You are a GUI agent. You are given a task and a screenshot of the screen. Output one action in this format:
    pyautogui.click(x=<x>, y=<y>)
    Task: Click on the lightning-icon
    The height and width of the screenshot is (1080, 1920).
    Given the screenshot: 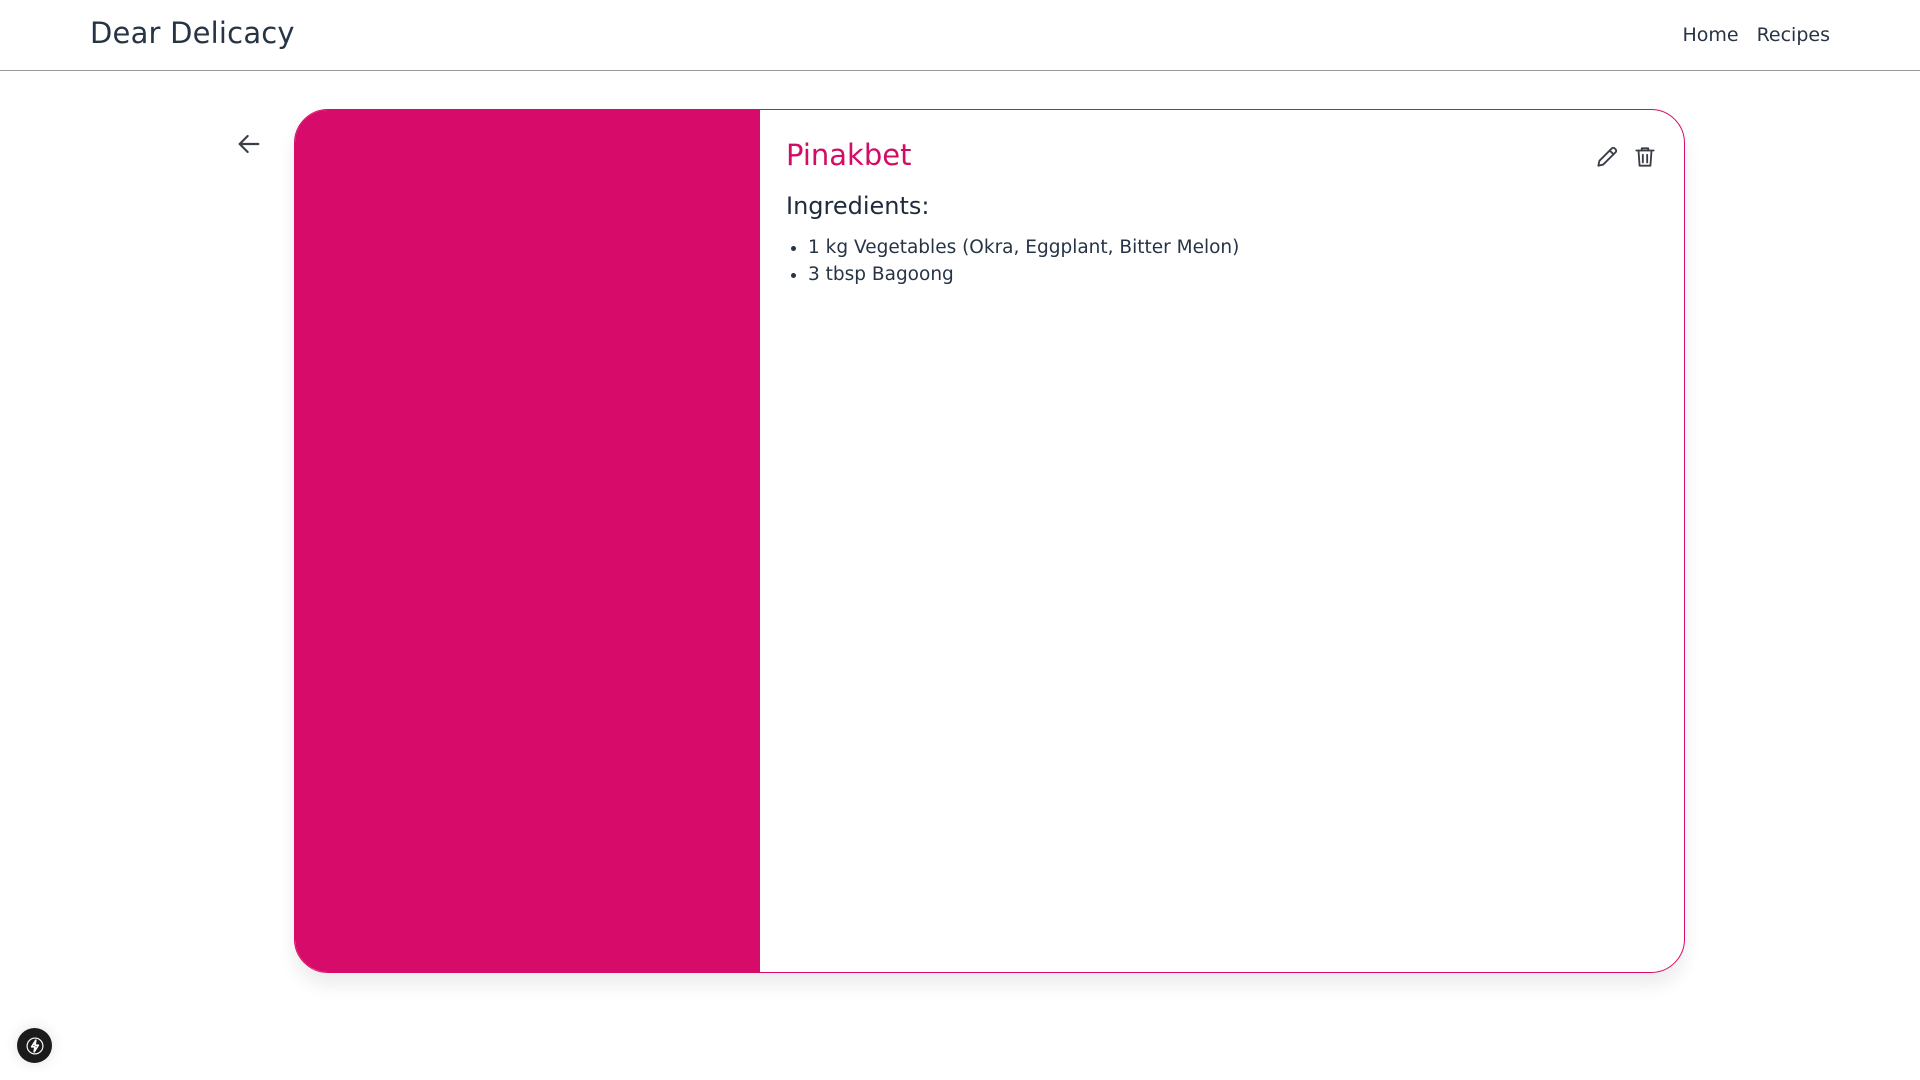 What is the action you would take?
    pyautogui.click(x=34, y=1045)
    